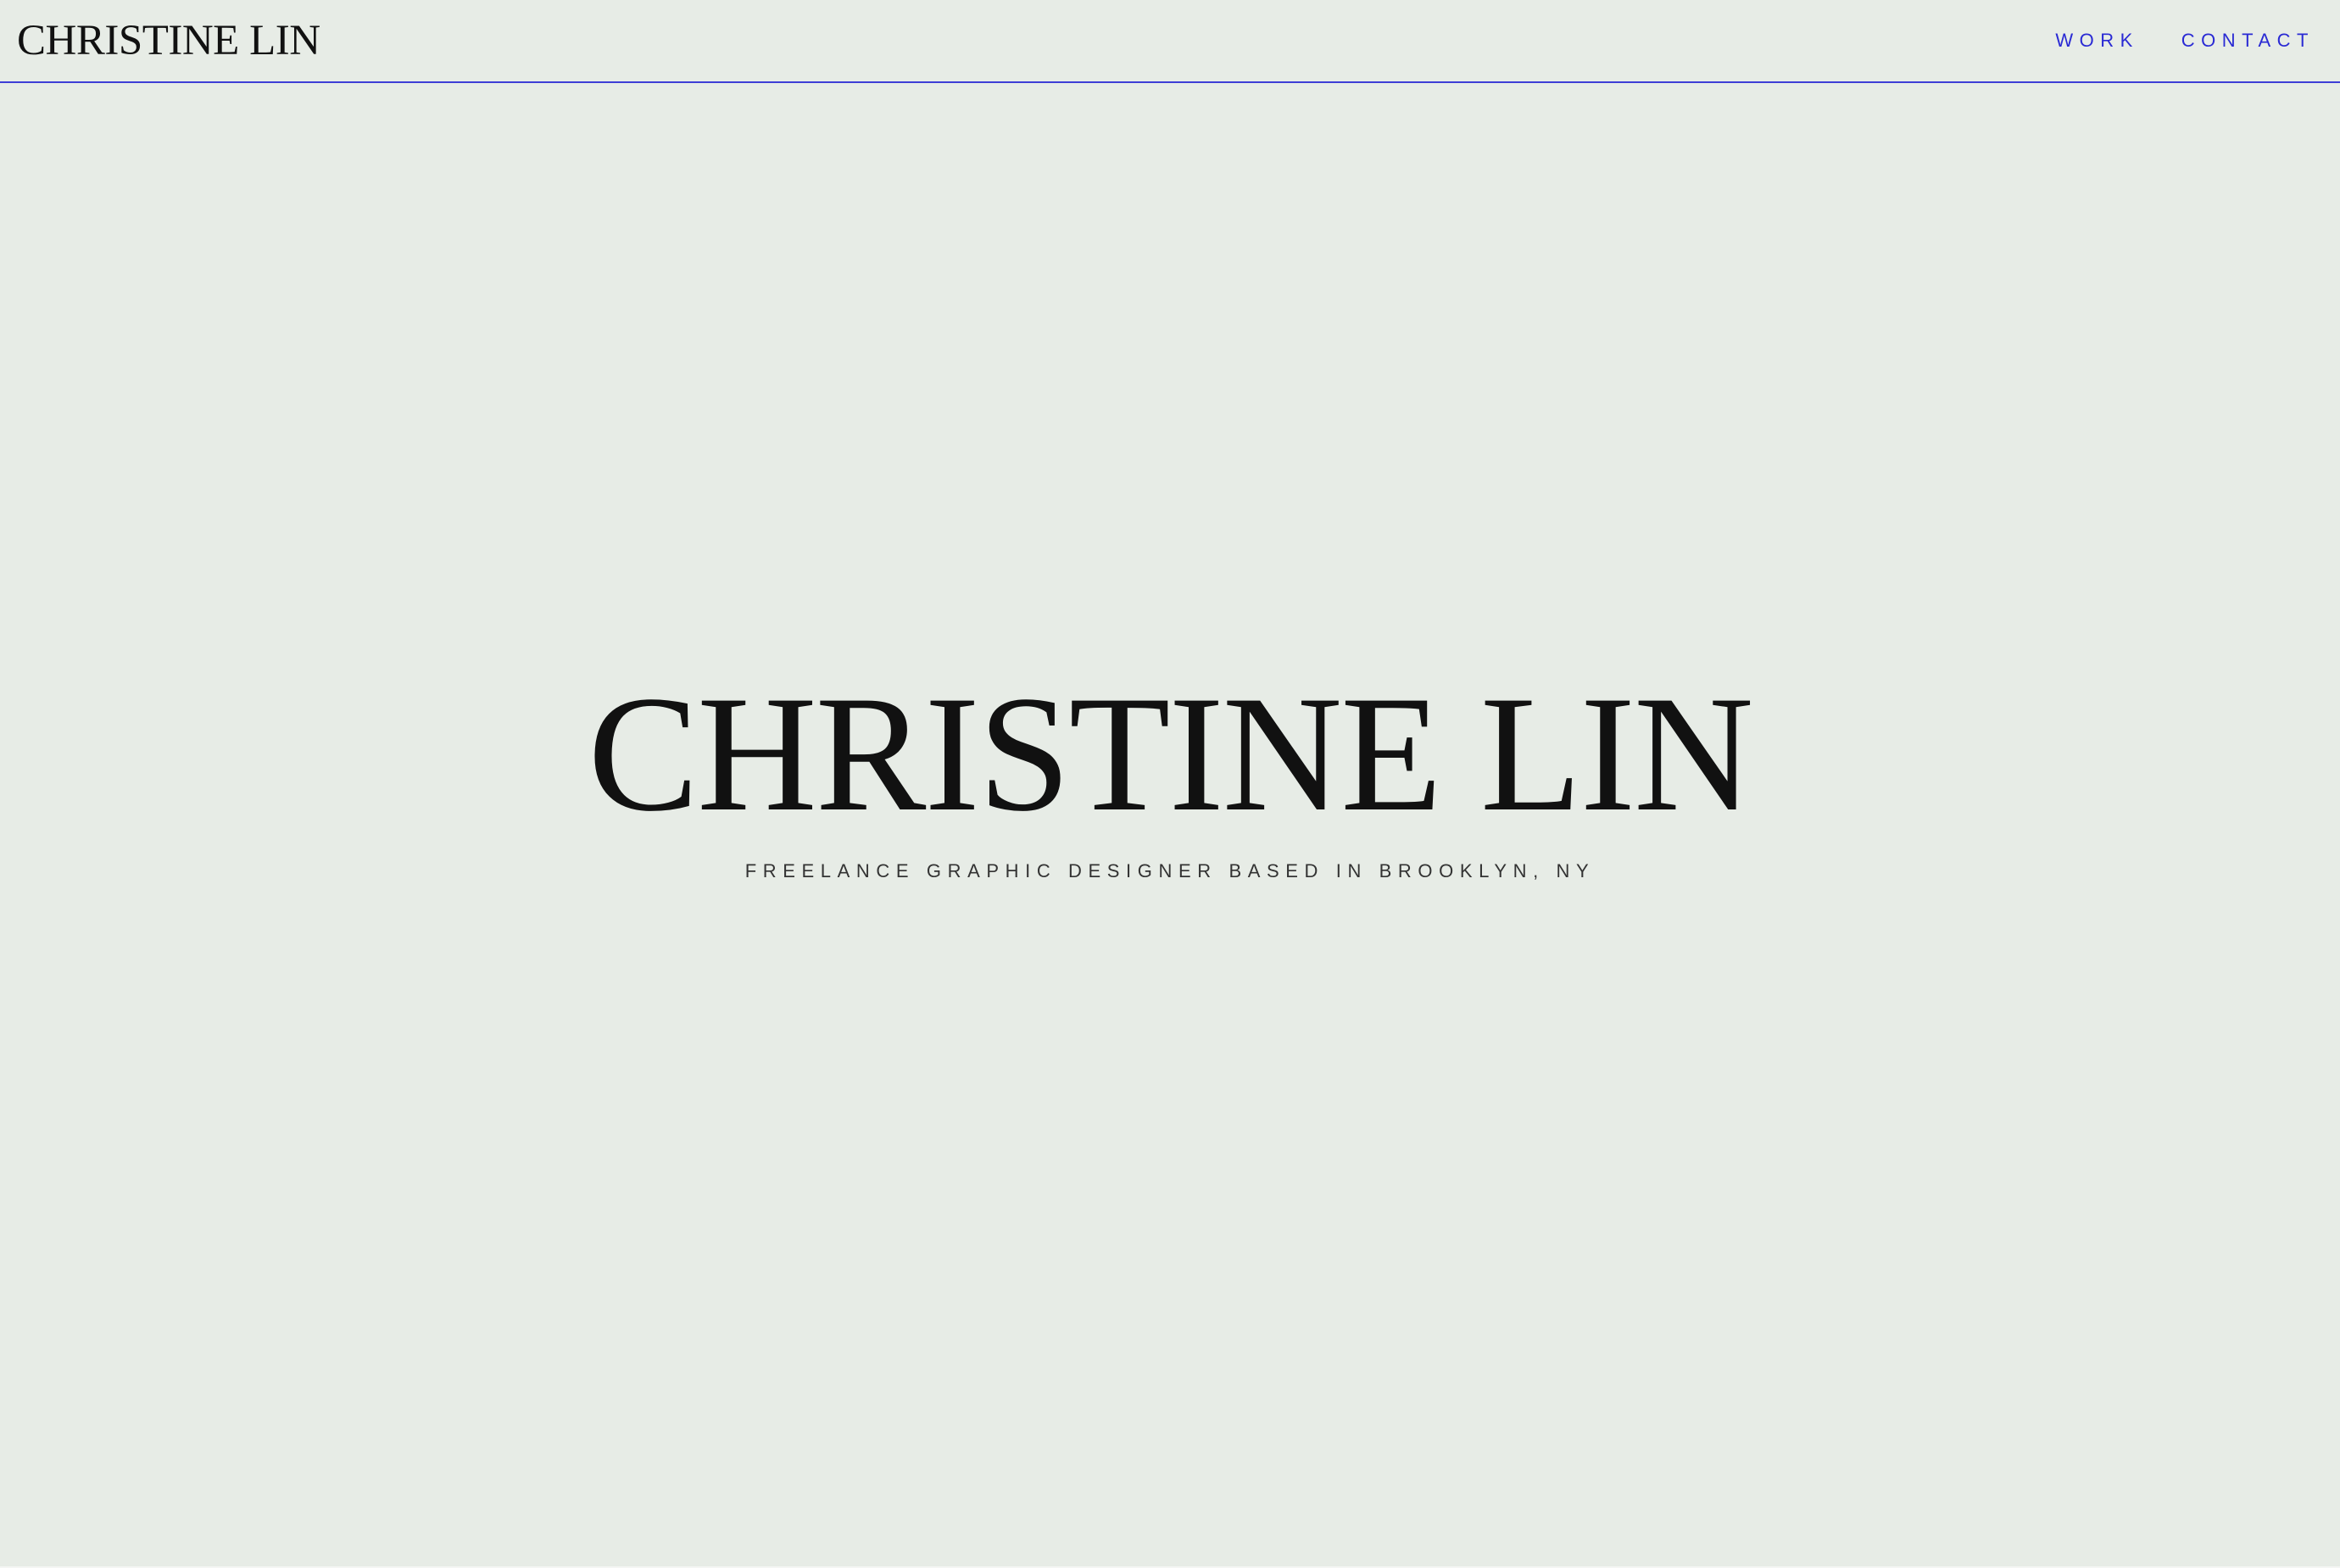  I want to click on hero-title: CHRISTINE LIN, so click(1170, 754).